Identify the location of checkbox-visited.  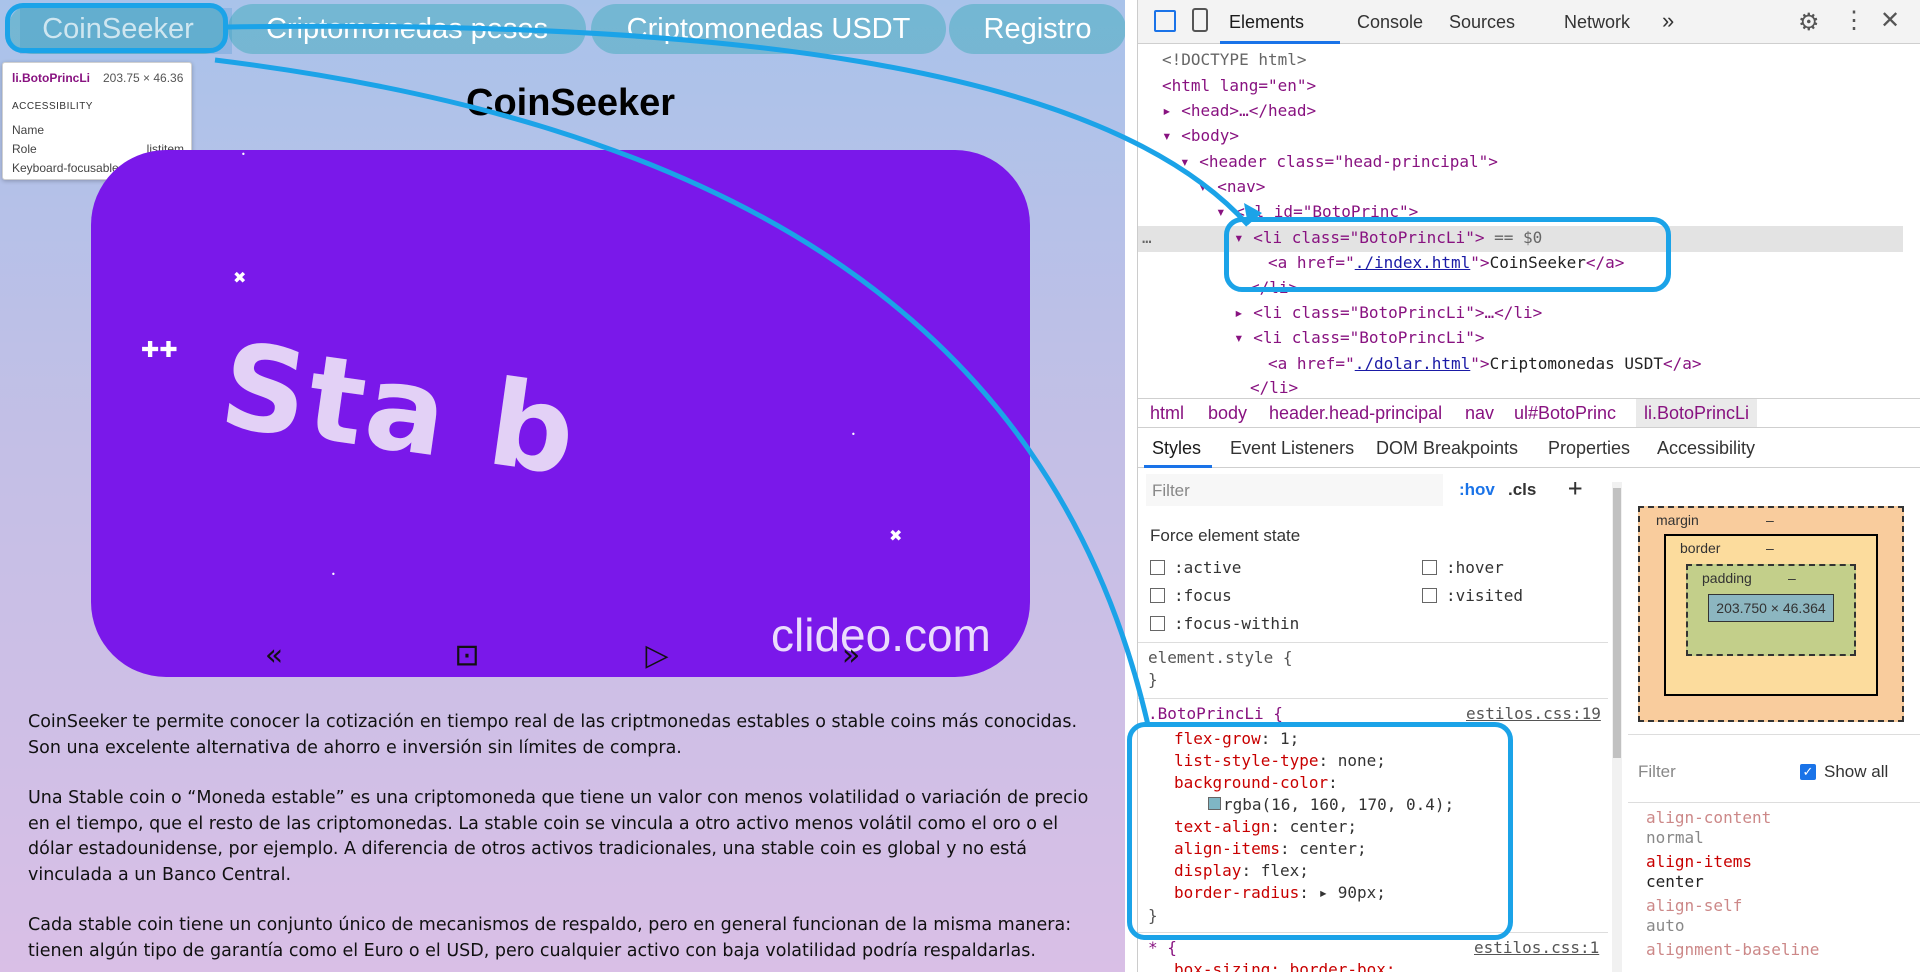
(1429, 595).